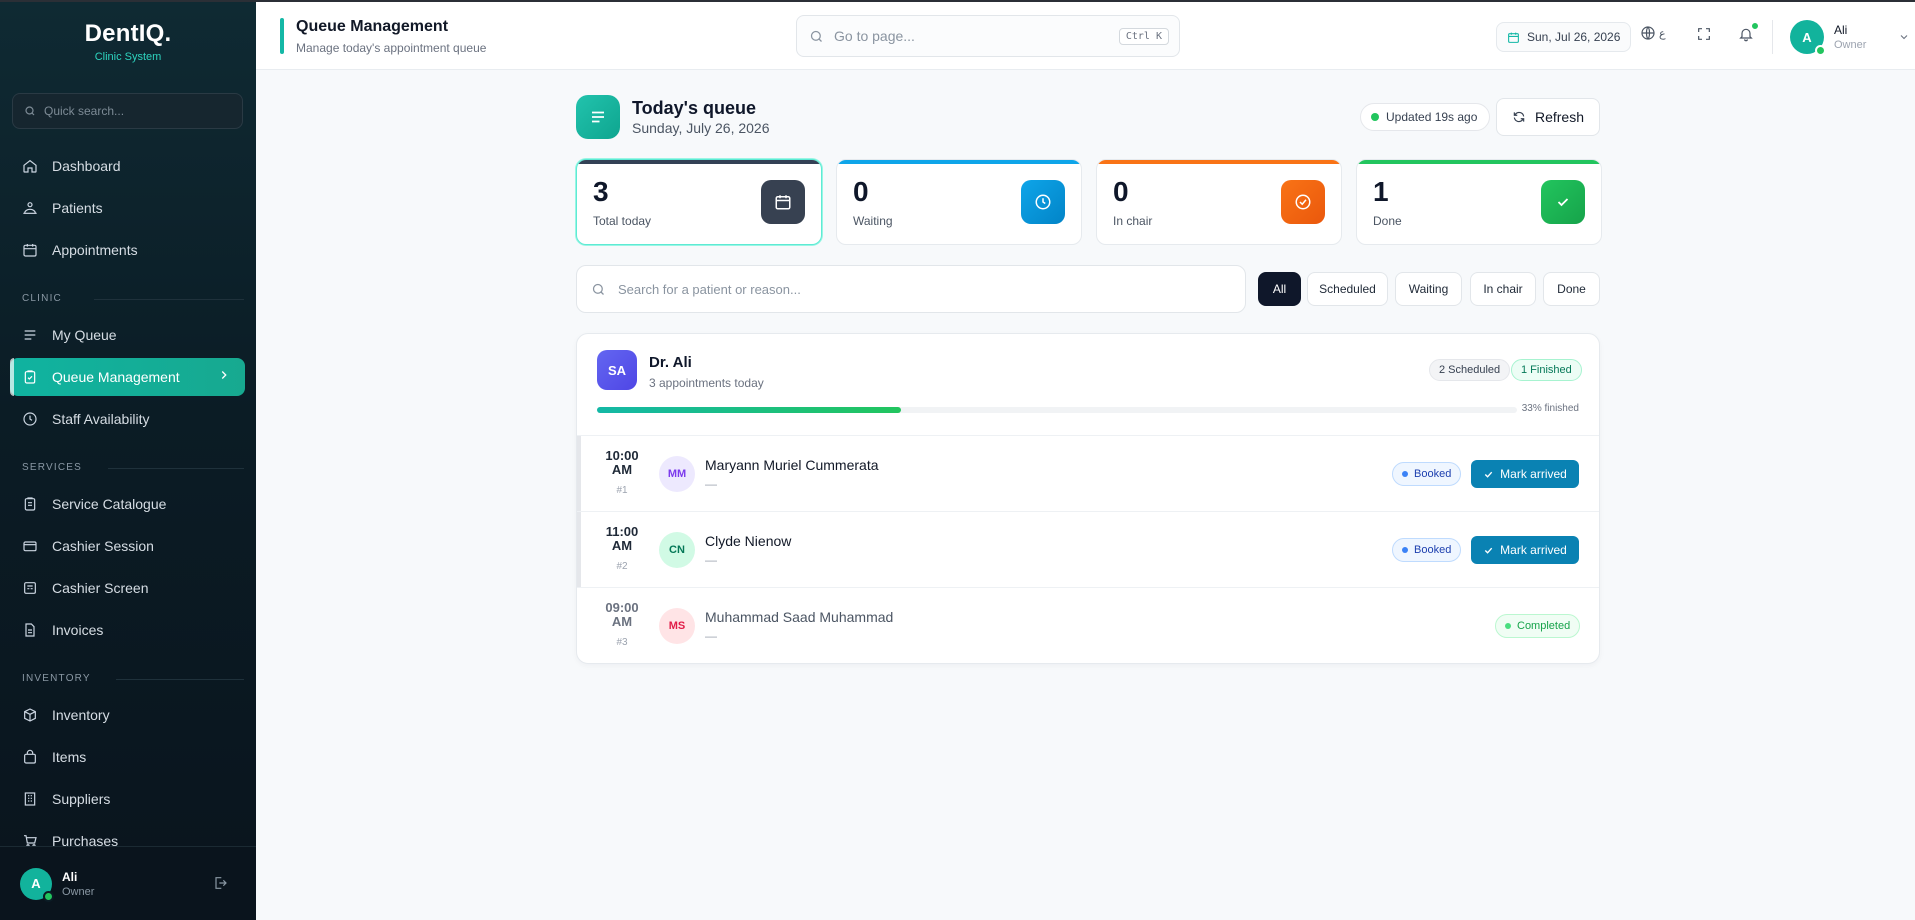 This screenshot has width=1915, height=920. I want to click on sidebar-item-appointments: Appointments, so click(127, 250).